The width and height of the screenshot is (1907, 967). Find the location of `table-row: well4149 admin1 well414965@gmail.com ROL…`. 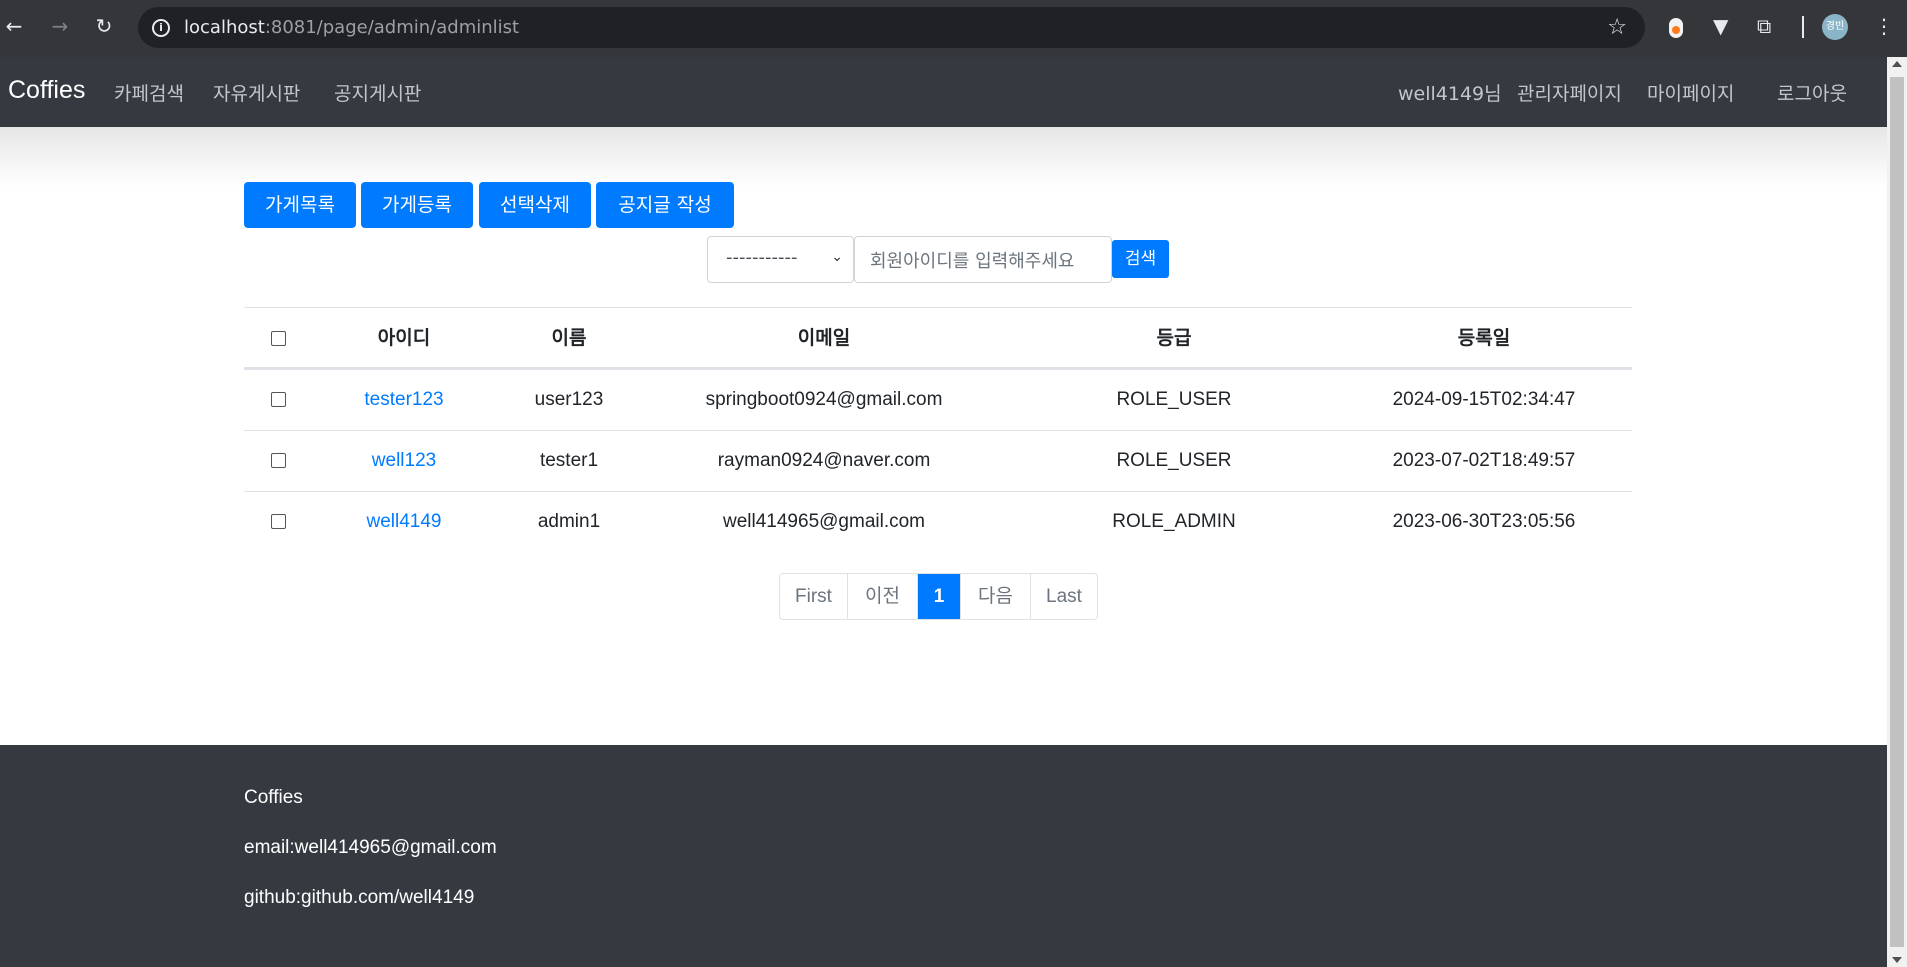

table-row: well4149 admin1 well414965@gmail.com ROL… is located at coordinates (938, 521).